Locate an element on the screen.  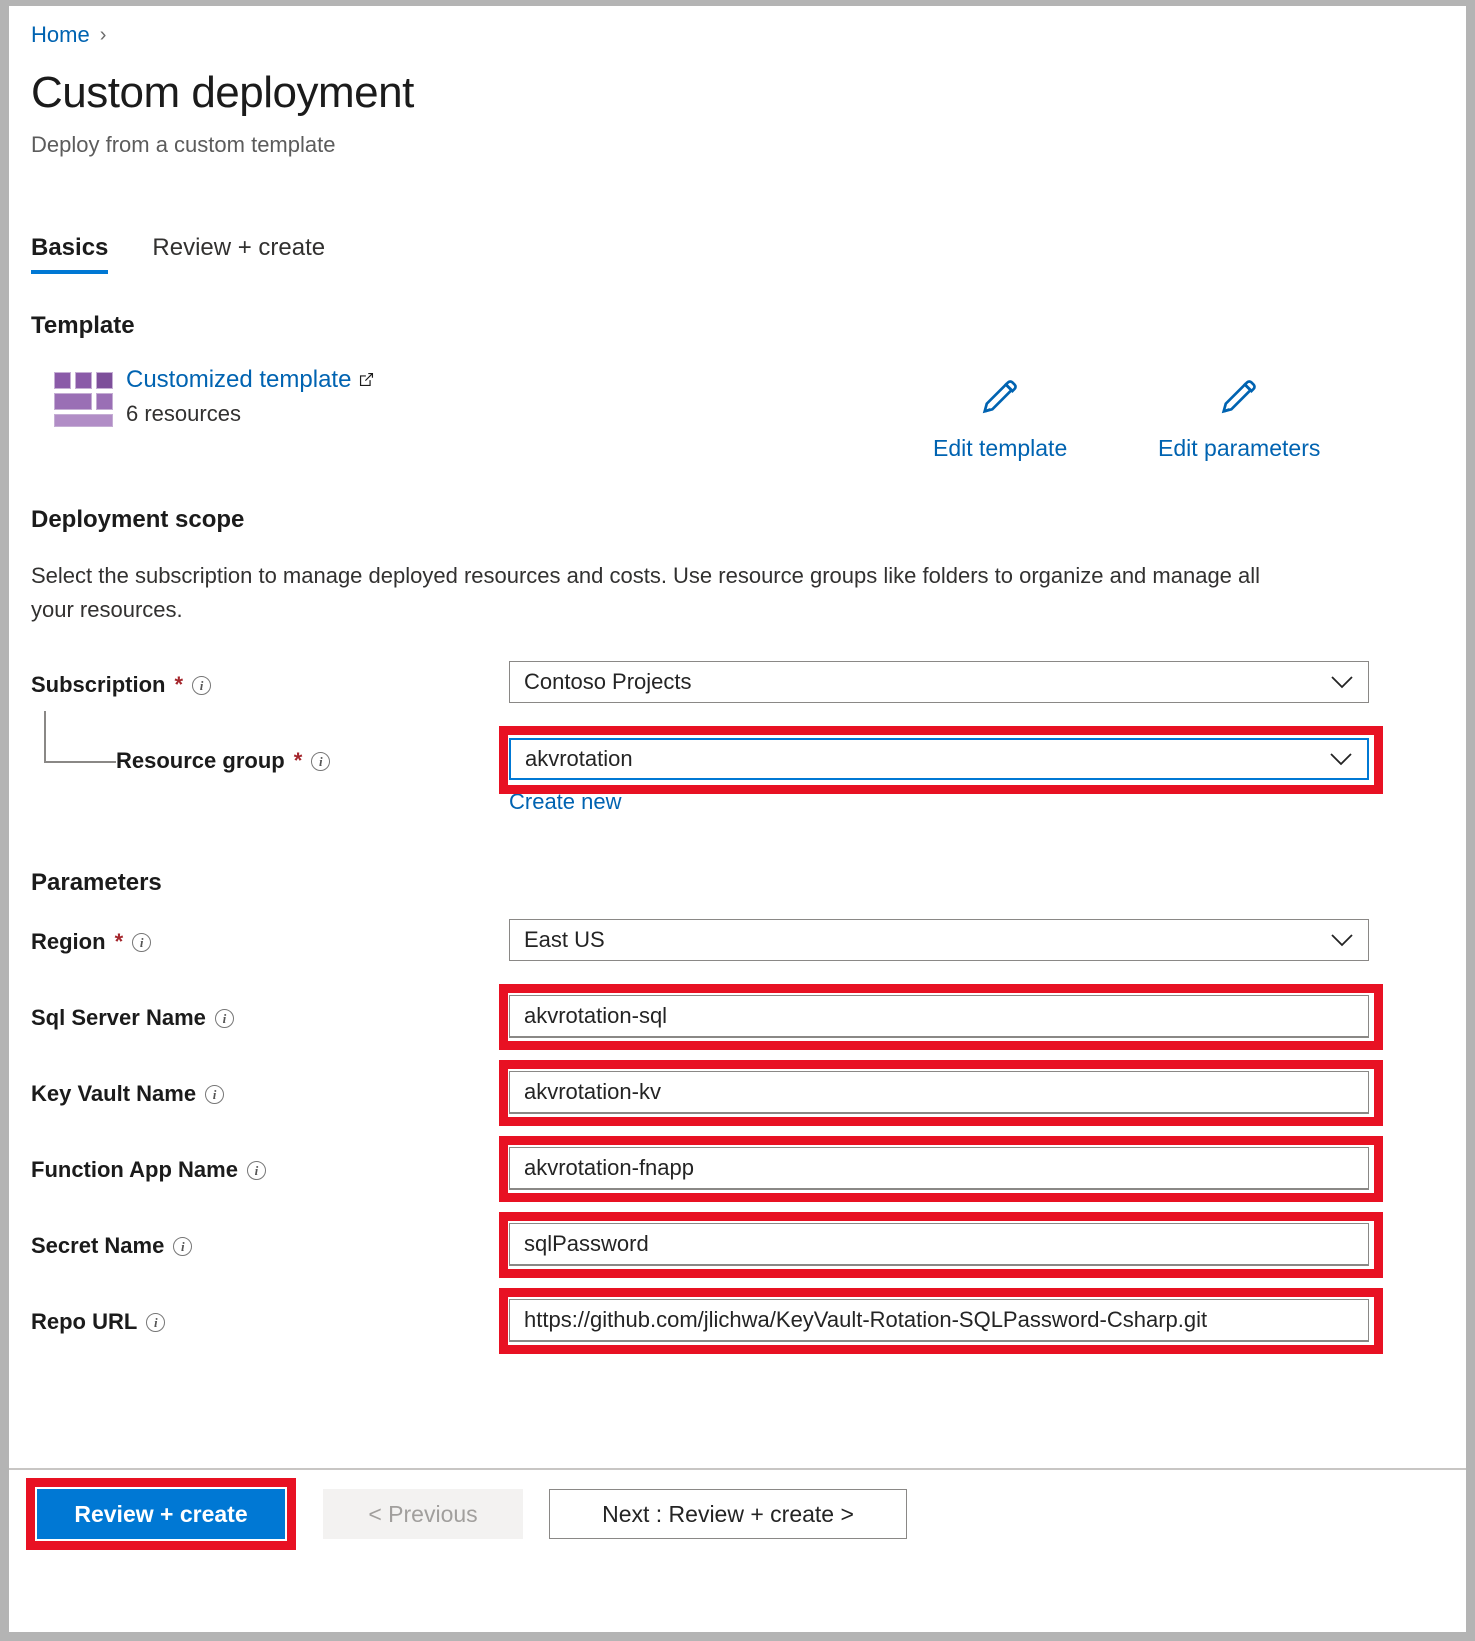
tab-basics: Basics is located at coordinates (70, 254).